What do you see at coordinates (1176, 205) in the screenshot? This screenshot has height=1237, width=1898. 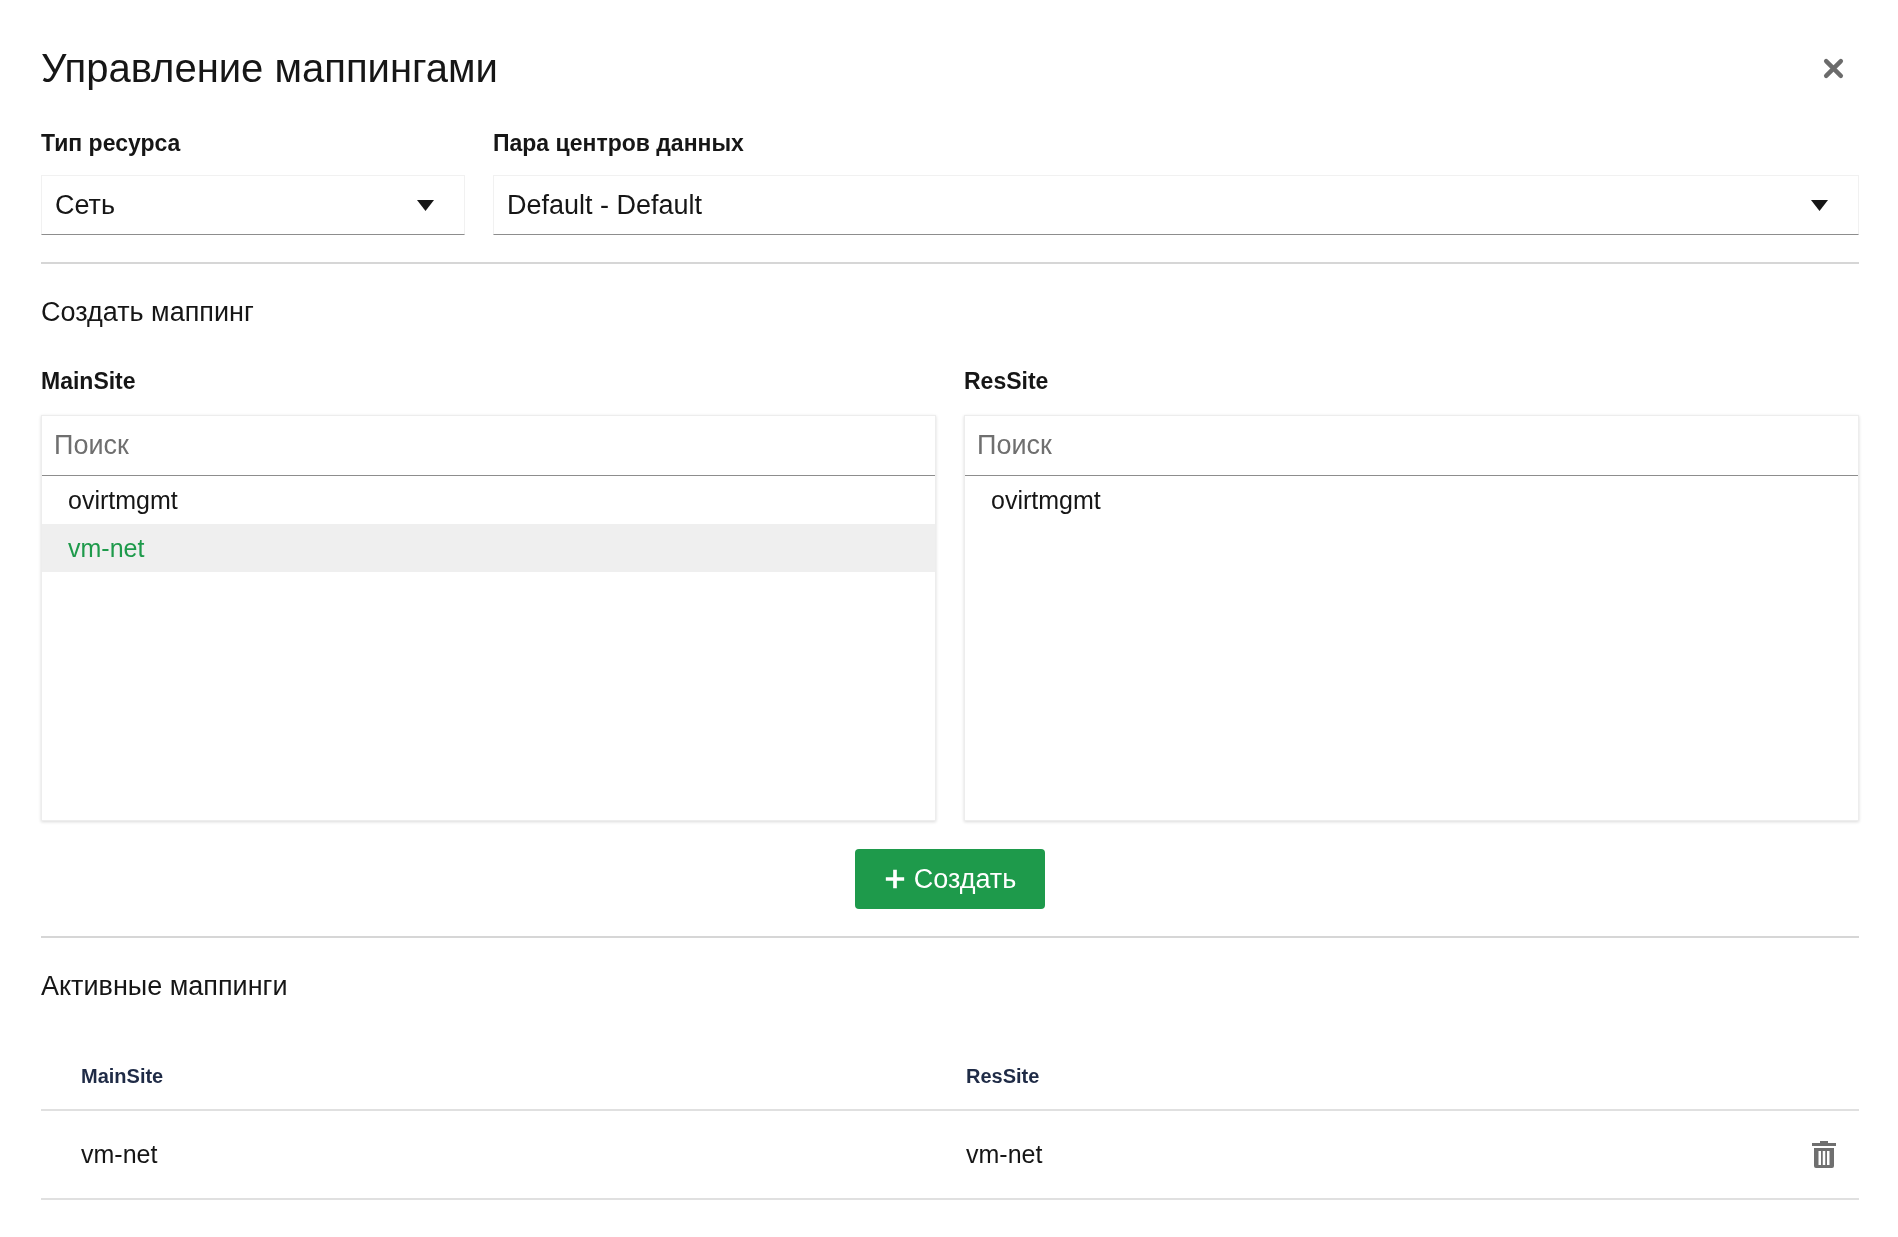 I see `dropdown: Default - Default` at bounding box center [1176, 205].